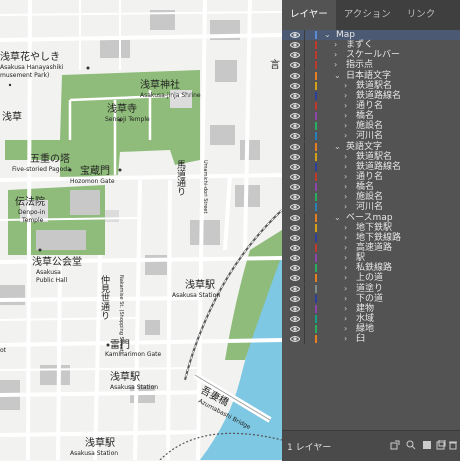  What do you see at coordinates (371, 227) in the screenshot?
I see `layer-row: › 地下鉄駅` at bounding box center [371, 227].